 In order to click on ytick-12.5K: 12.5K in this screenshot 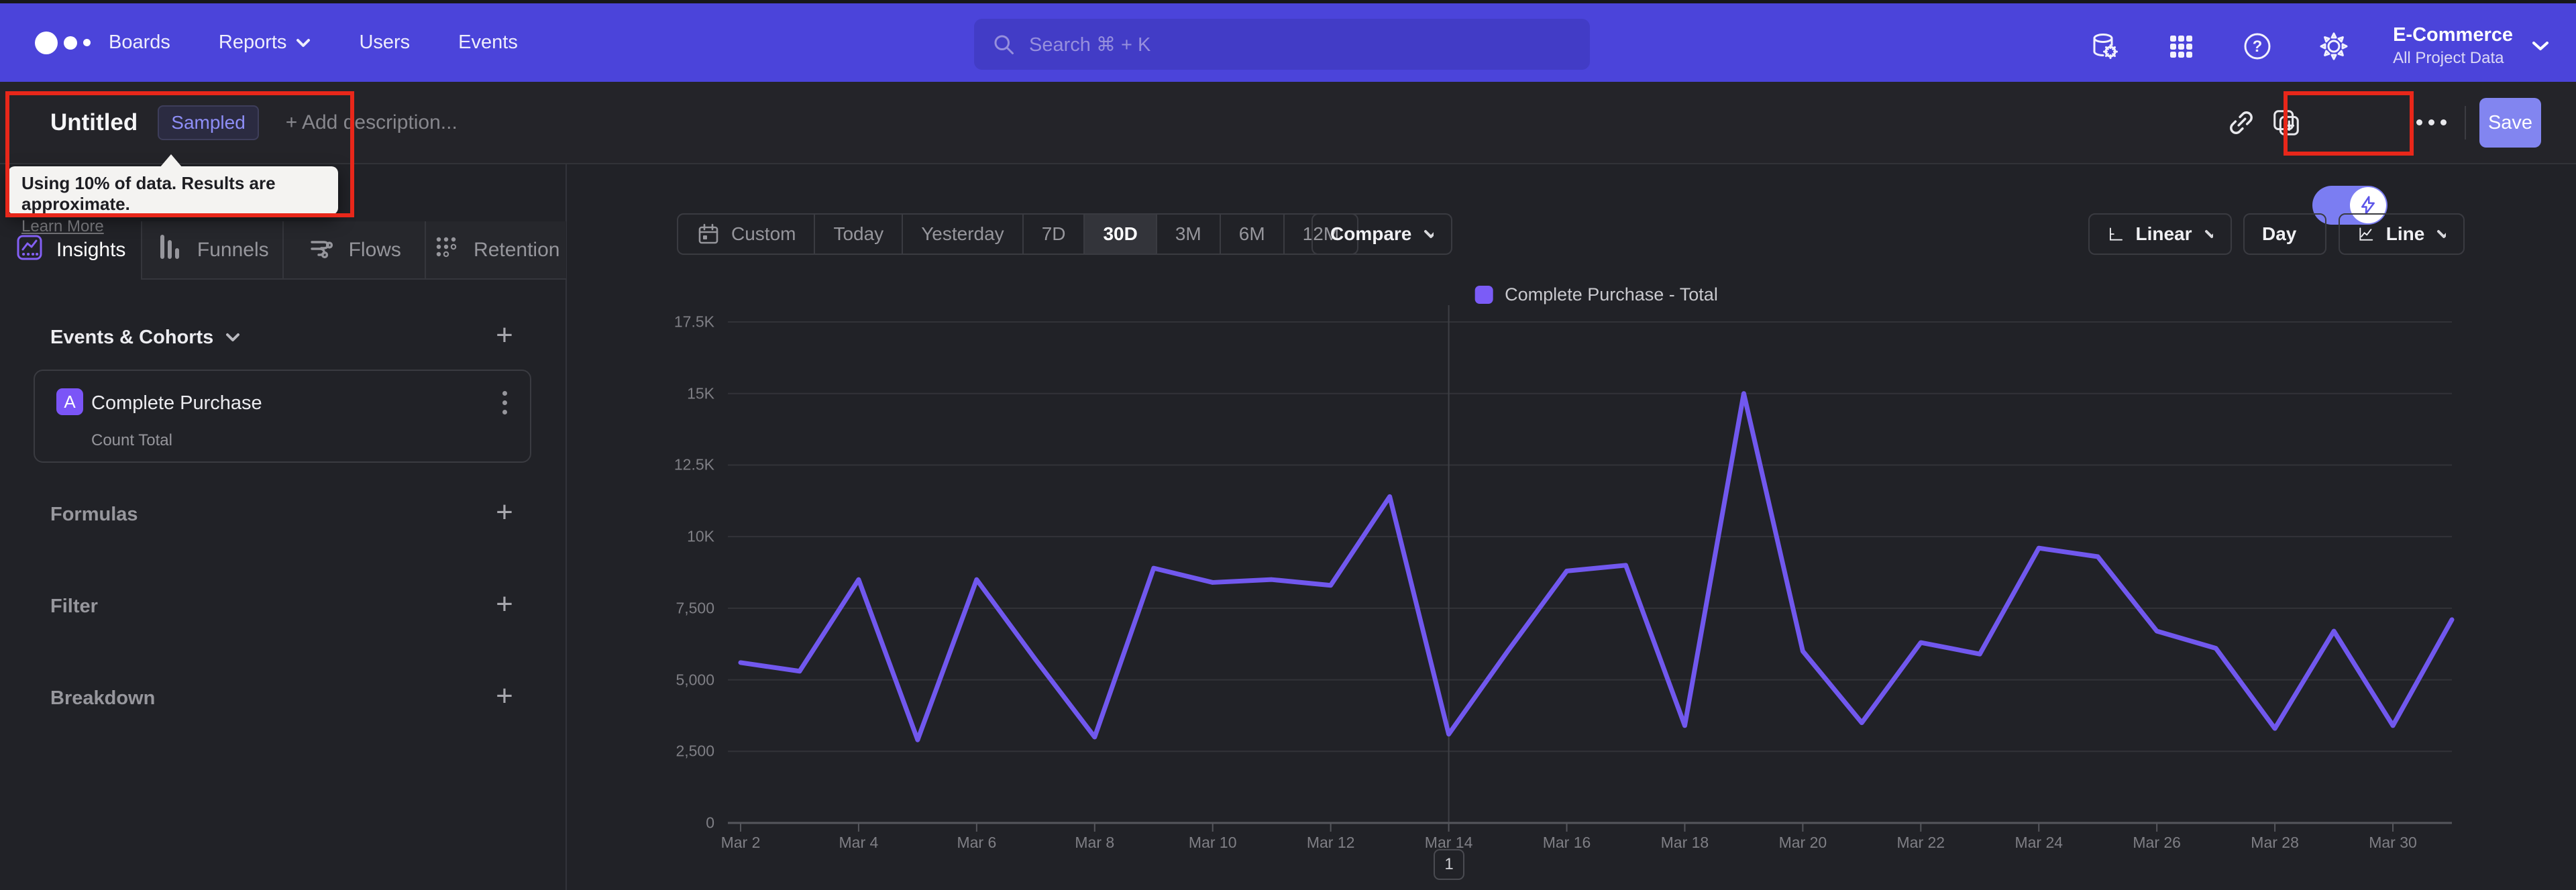, I will do `click(694, 464)`.